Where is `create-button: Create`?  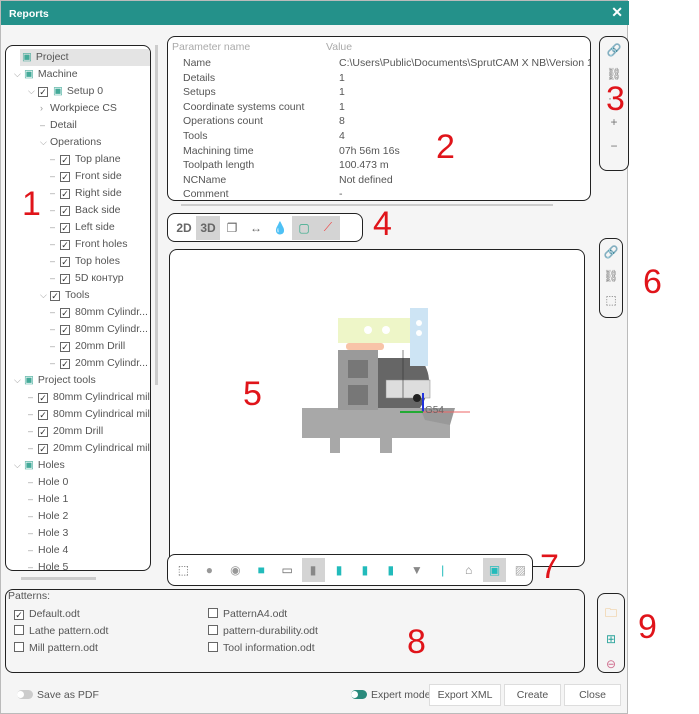 create-button: Create is located at coordinates (532, 695).